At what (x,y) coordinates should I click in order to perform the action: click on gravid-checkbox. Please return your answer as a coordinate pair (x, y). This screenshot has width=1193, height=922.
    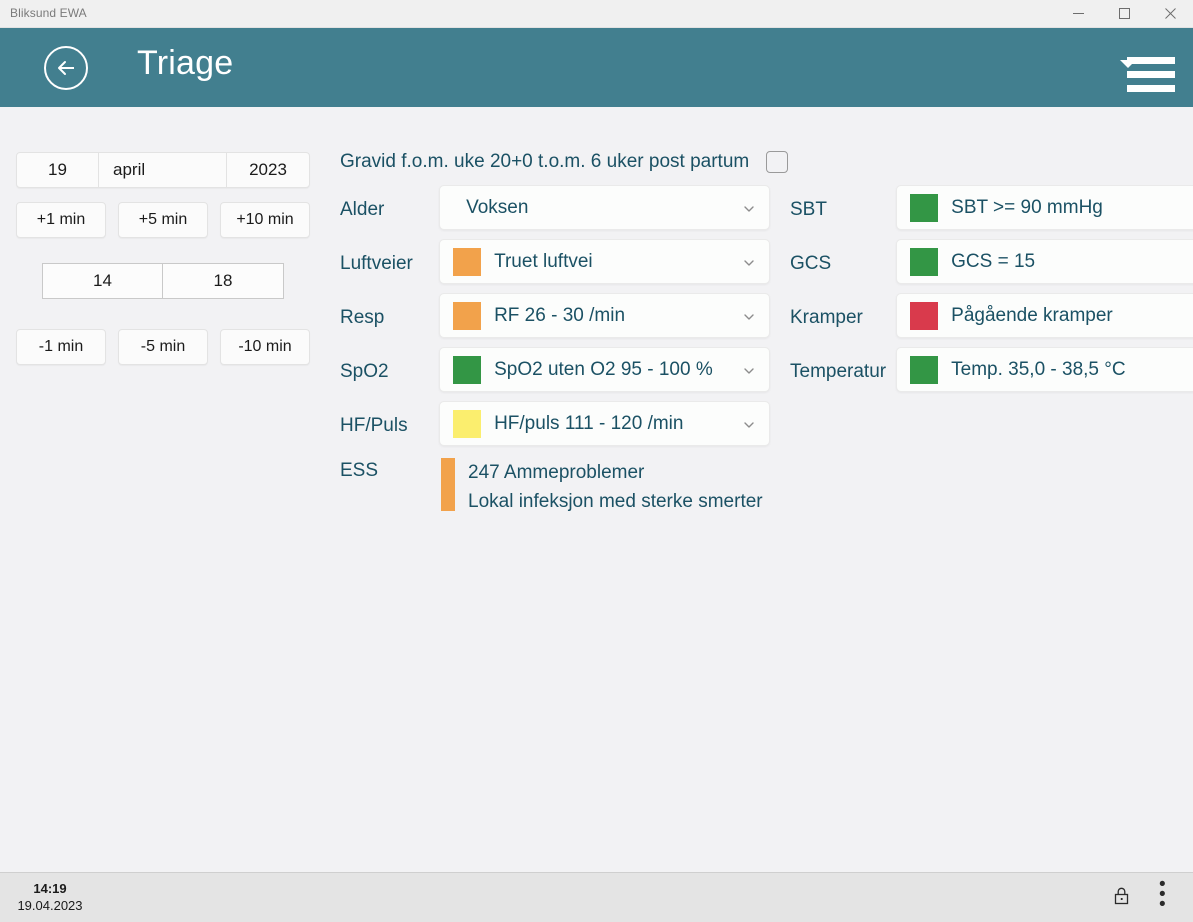
    Looking at the image, I should click on (777, 162).